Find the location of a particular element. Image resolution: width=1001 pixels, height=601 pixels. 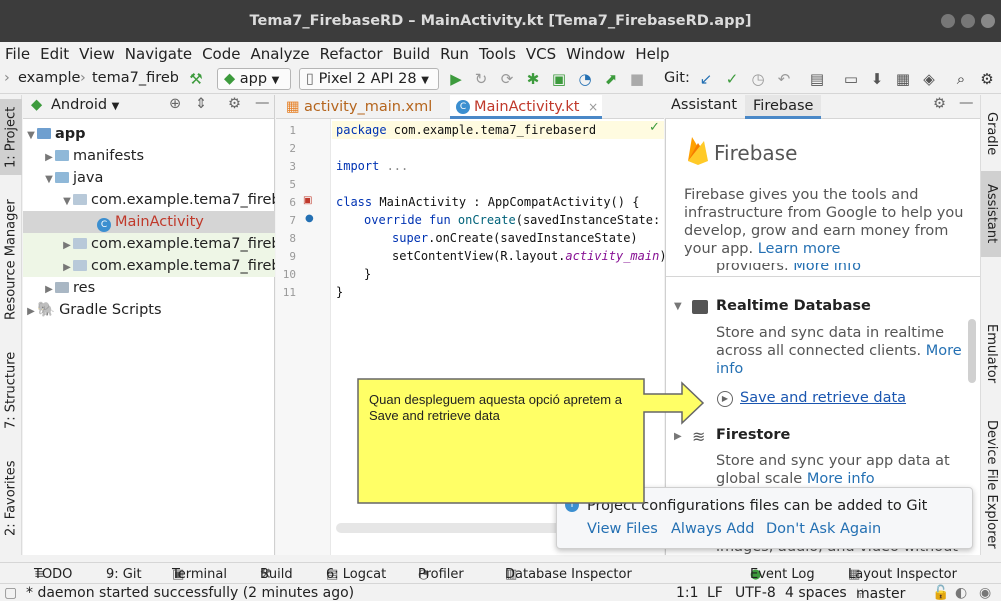

apply-code-changes-icon: ⟳ is located at coordinates (507, 79).